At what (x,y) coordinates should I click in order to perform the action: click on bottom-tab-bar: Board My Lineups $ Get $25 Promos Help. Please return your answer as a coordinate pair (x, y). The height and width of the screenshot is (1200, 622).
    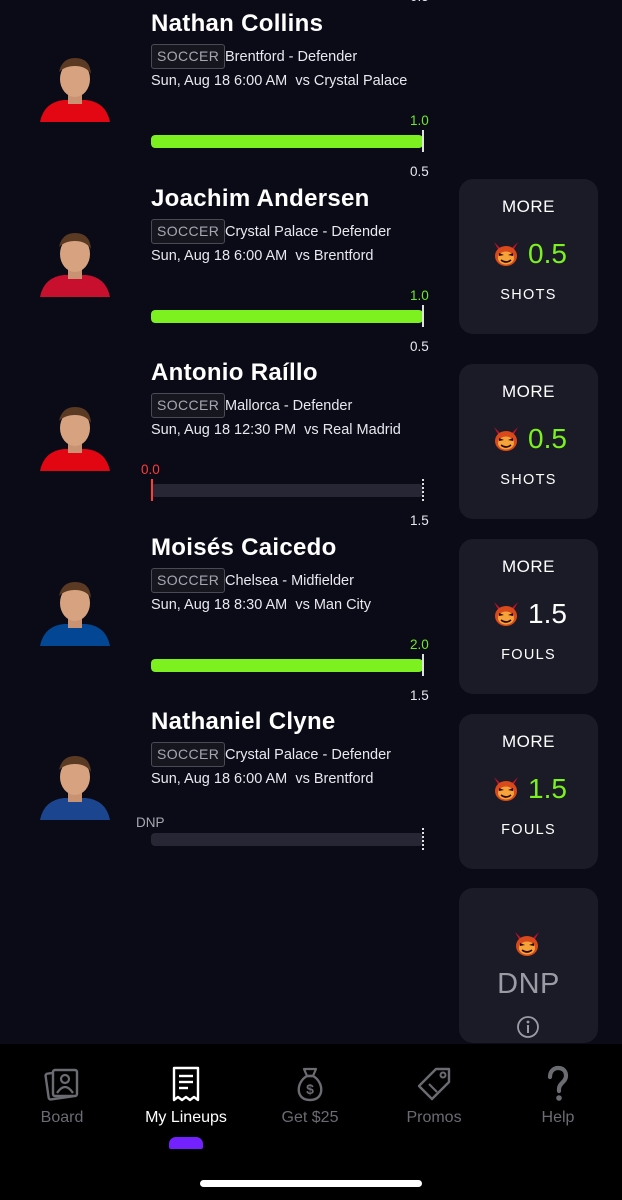
    Looking at the image, I should click on (311, 1122).